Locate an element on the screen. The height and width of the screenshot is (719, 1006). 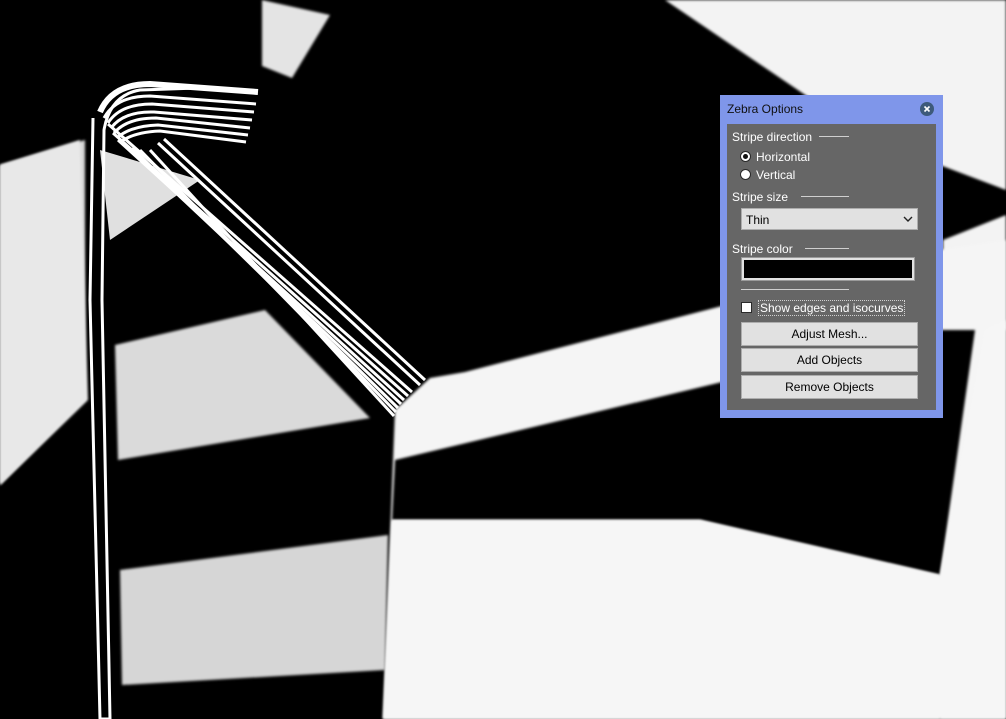
radio-vertical: Vertical is located at coordinates (775, 176).